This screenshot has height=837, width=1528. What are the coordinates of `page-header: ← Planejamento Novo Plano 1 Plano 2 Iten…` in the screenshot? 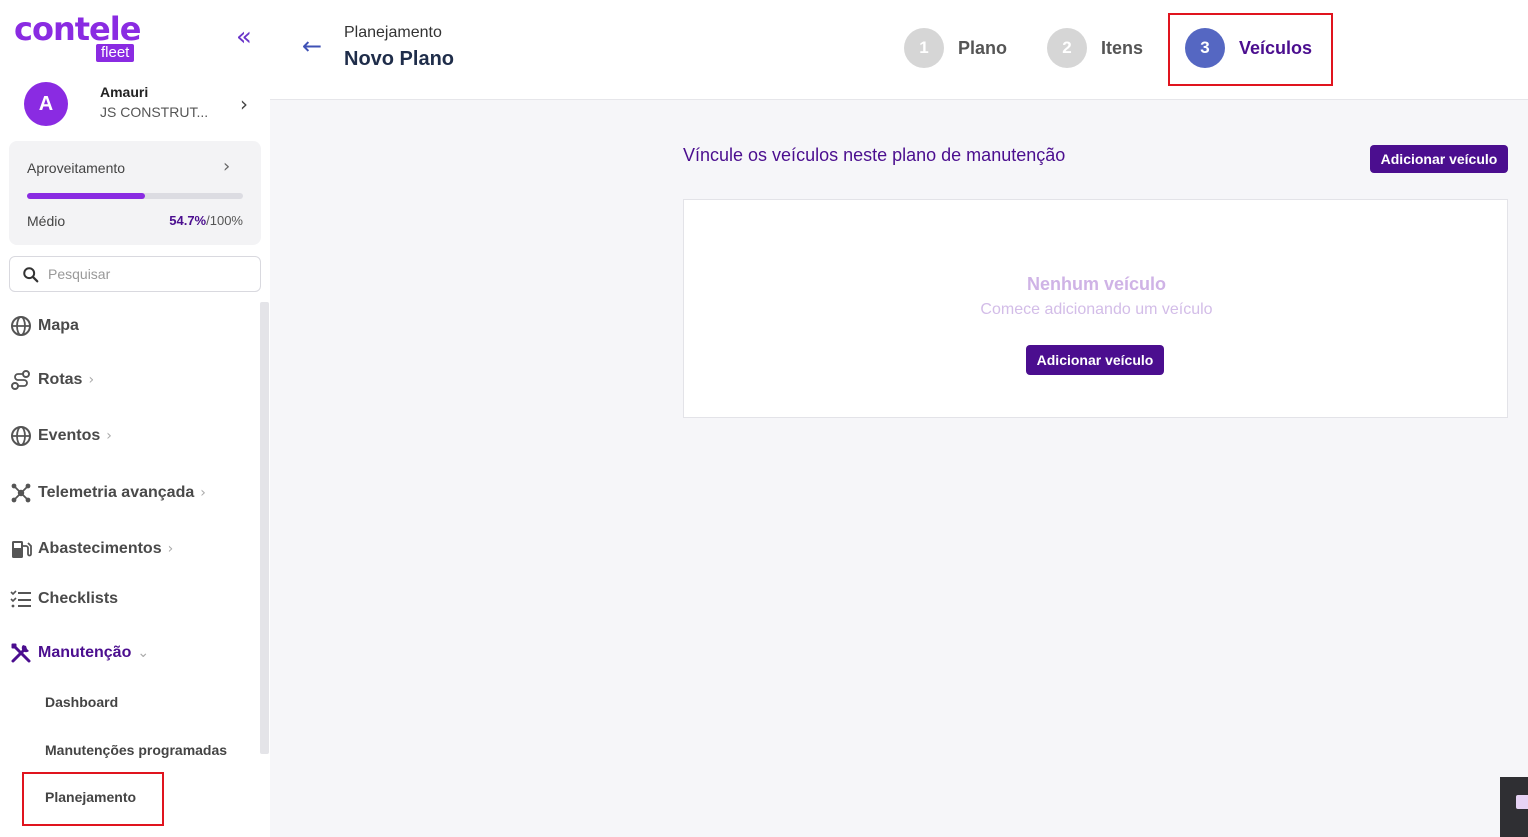 It's located at (899, 50).